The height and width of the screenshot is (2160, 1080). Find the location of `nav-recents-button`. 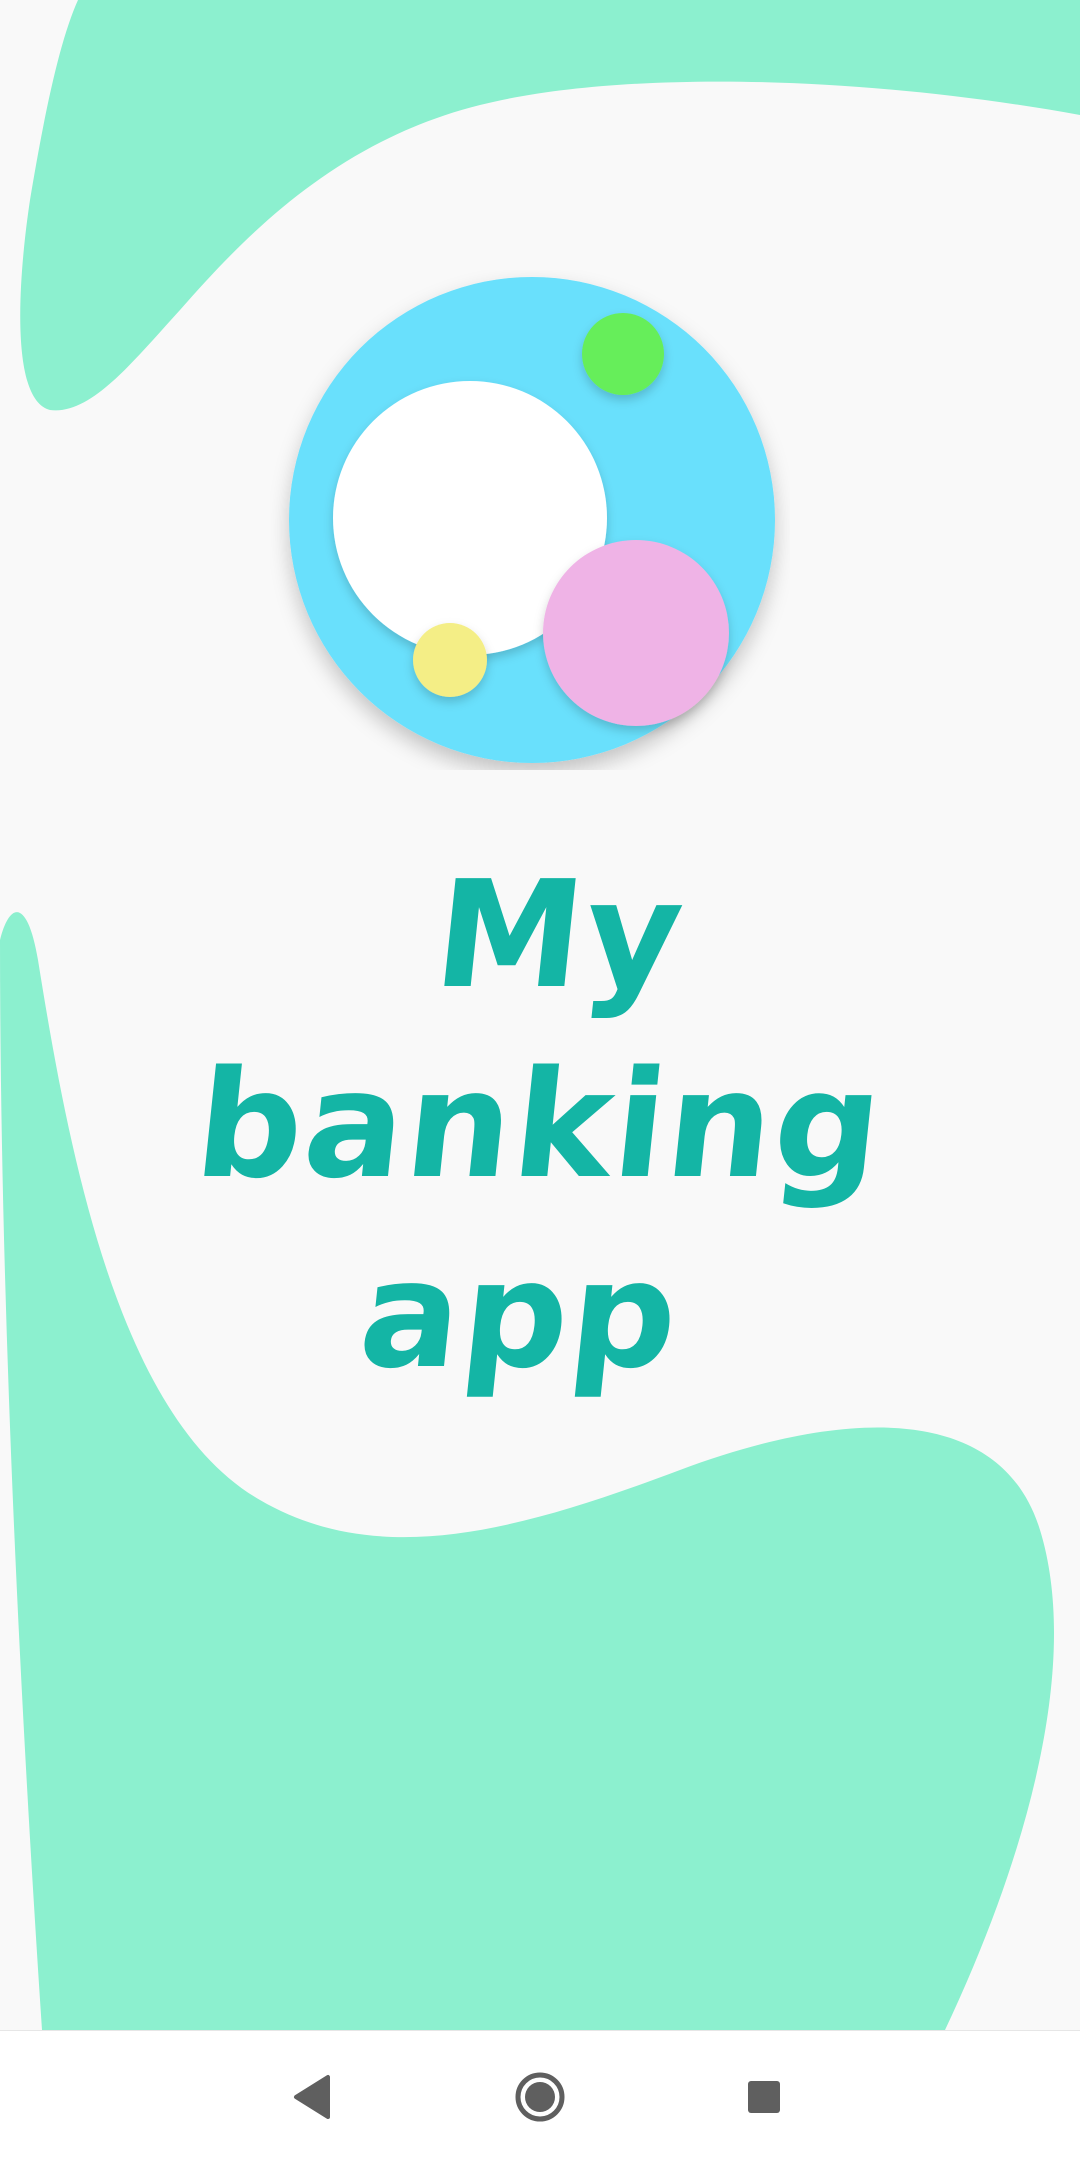

nav-recents-button is located at coordinates (764, 2097).